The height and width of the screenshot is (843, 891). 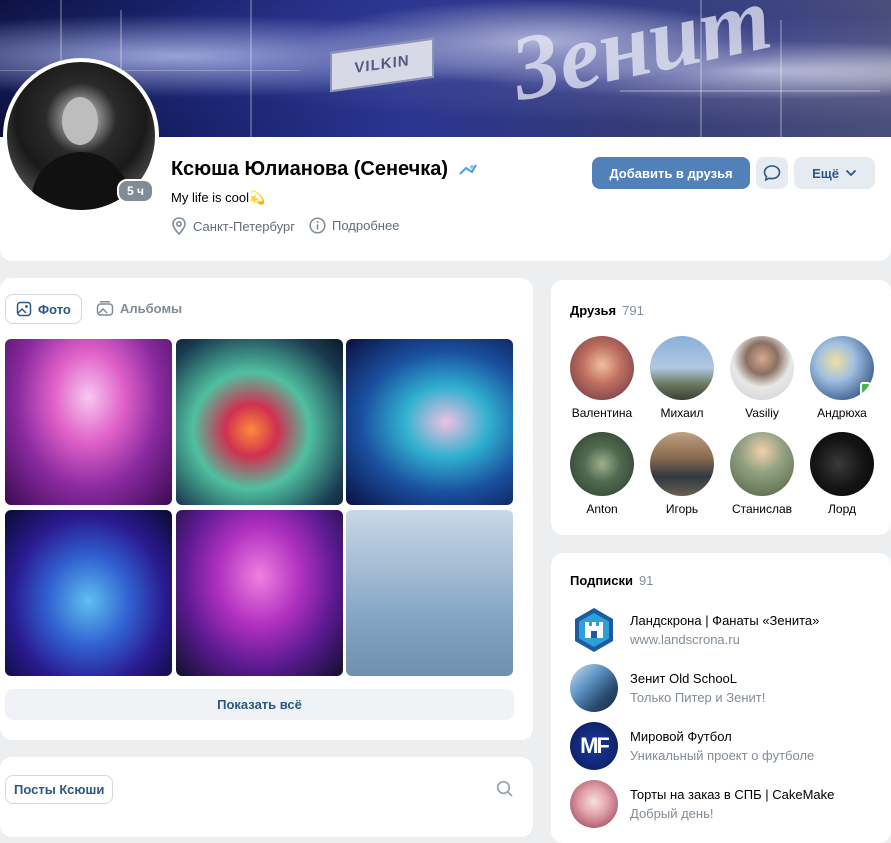 What do you see at coordinates (682, 509) in the screenshot?
I see `friend-name: Игорь` at bounding box center [682, 509].